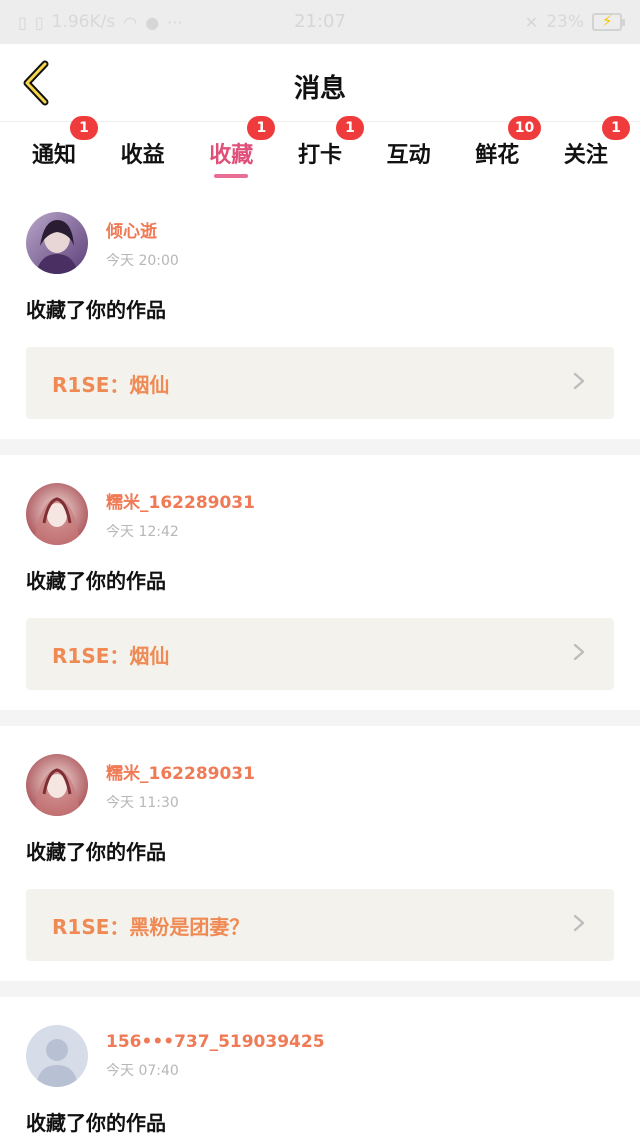 Image resolution: width=640 pixels, height=1138 pixels. I want to click on message-tabs: 通知 1 收益 收藏 1 打卡 1 互动 鲜花 10 关注 1, so click(320, 150).